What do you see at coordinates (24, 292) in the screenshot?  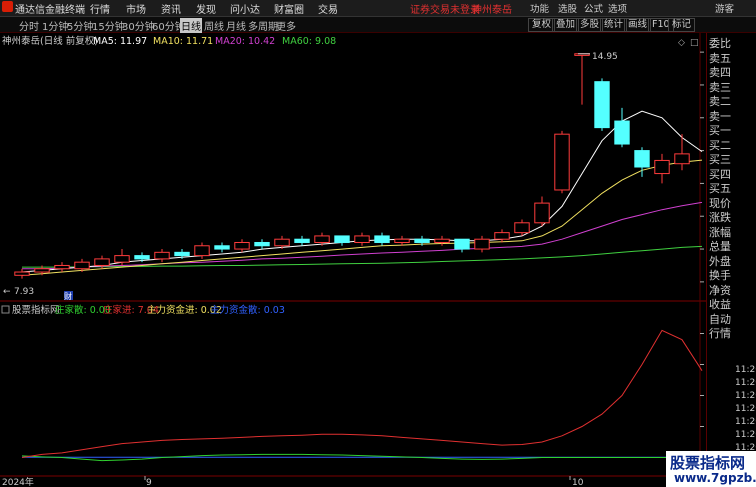 I see `low-price-label: 7.93` at bounding box center [24, 292].